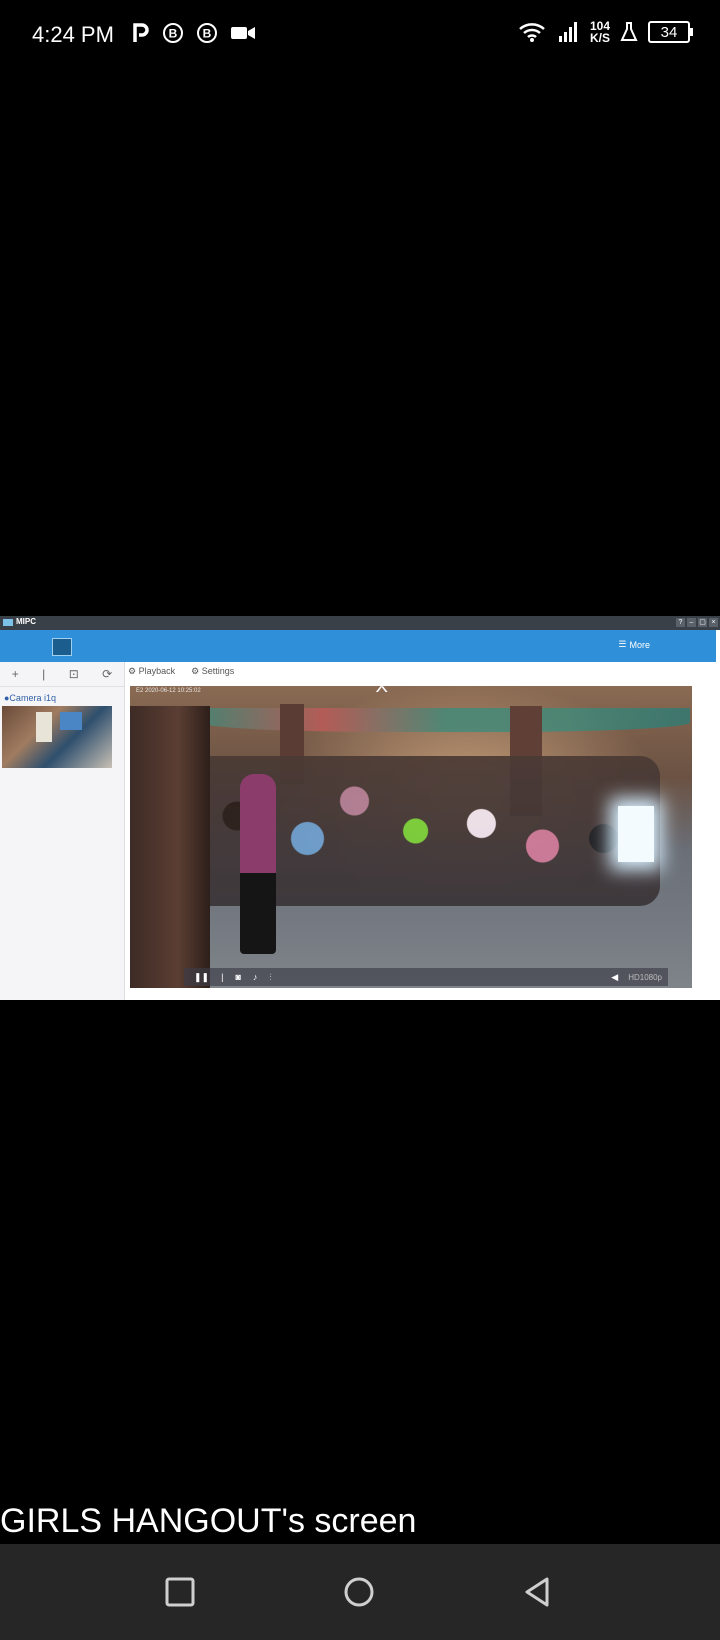 Image resolution: width=720 pixels, height=1640 pixels. Describe the element at coordinates (360, 623) in the screenshot. I see `window-titlebar: MIPC ? – ▢ ×` at that location.